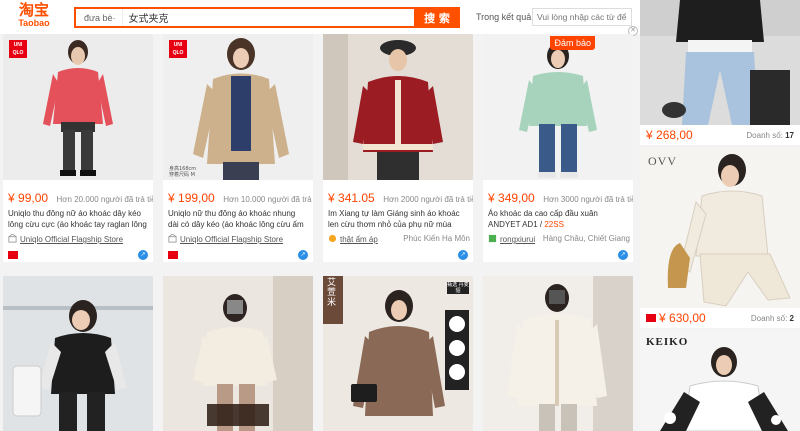  Describe the element at coordinates (437, 17) in the screenshot. I see `search-button: 搜 索` at that location.